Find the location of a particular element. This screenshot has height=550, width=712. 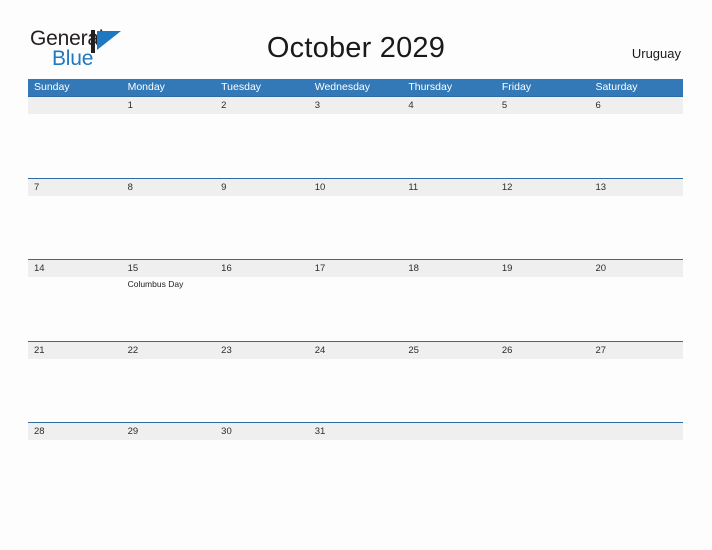

day-number: 31 is located at coordinates (356, 431).